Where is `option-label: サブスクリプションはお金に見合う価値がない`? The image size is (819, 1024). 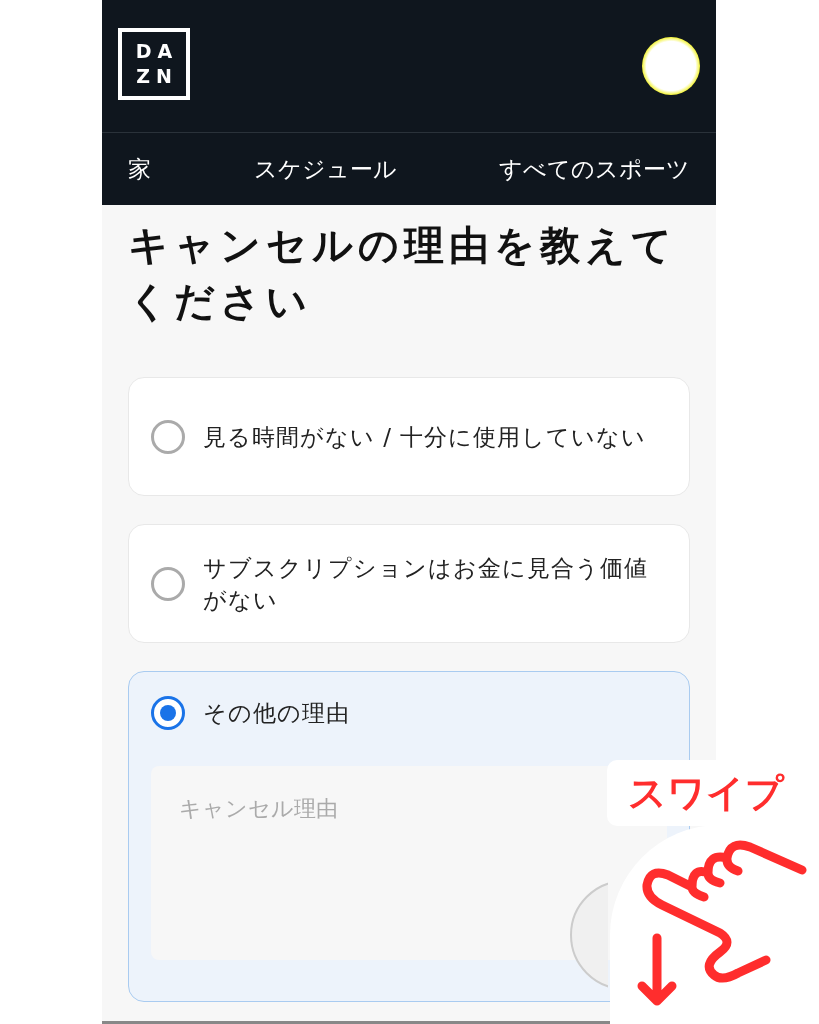 option-label: サブスクリプションはお金に見合う価値がない is located at coordinates (426, 584).